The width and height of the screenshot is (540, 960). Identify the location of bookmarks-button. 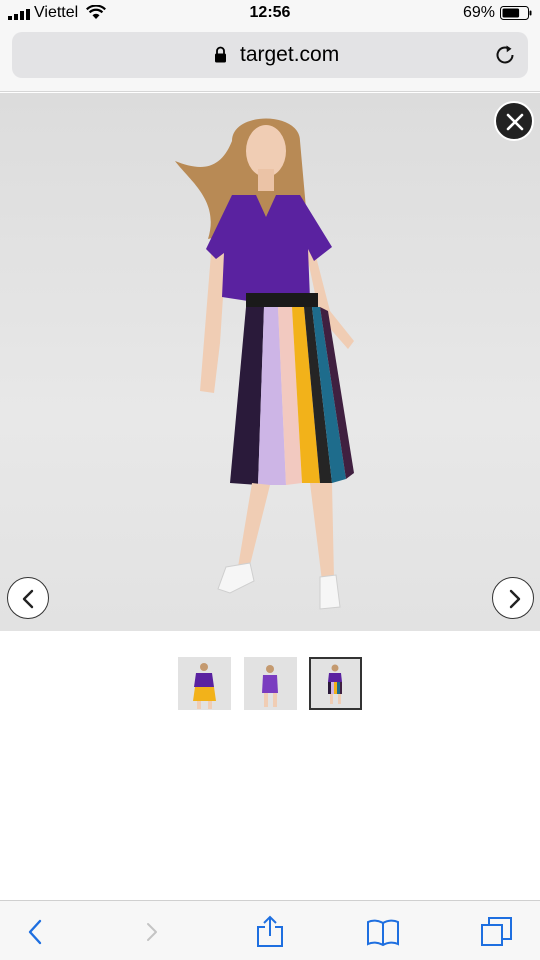
(383, 932).